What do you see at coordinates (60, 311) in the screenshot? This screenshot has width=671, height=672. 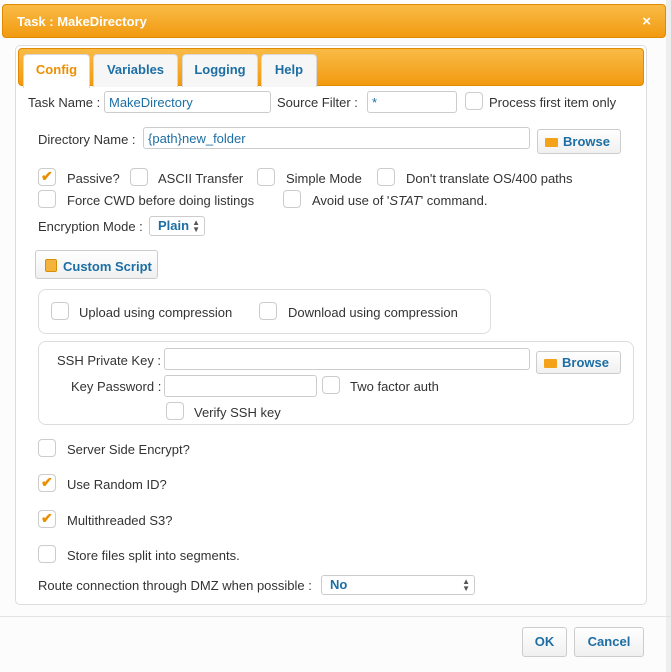 I see `upload-compression-checkbox` at bounding box center [60, 311].